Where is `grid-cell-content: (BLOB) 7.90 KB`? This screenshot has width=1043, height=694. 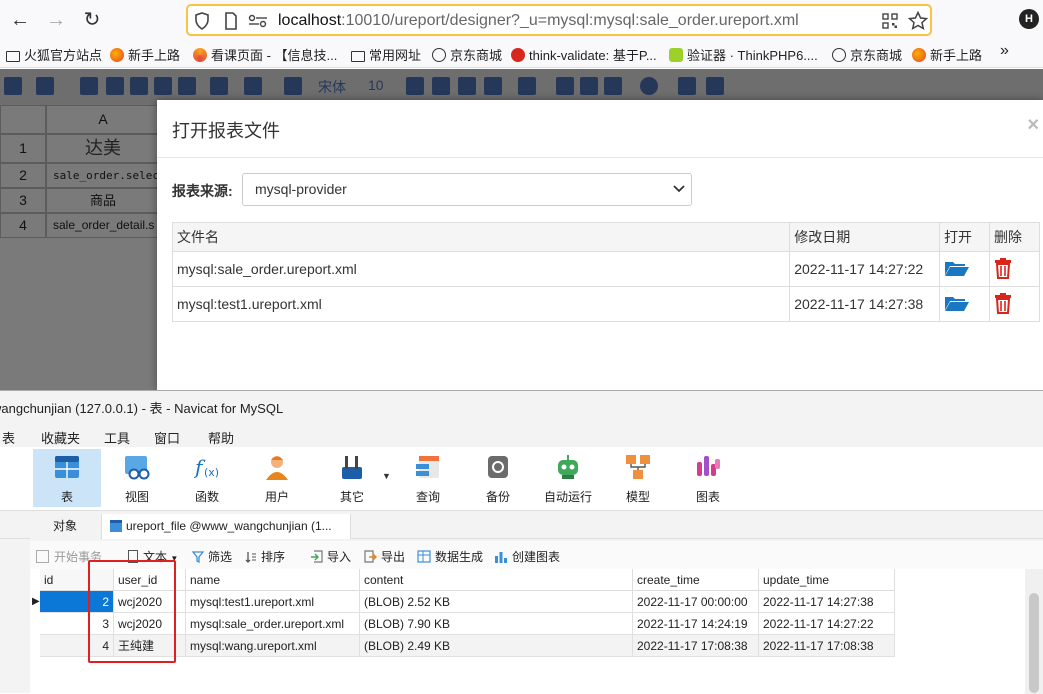 grid-cell-content: (BLOB) 7.90 KB is located at coordinates (496, 624).